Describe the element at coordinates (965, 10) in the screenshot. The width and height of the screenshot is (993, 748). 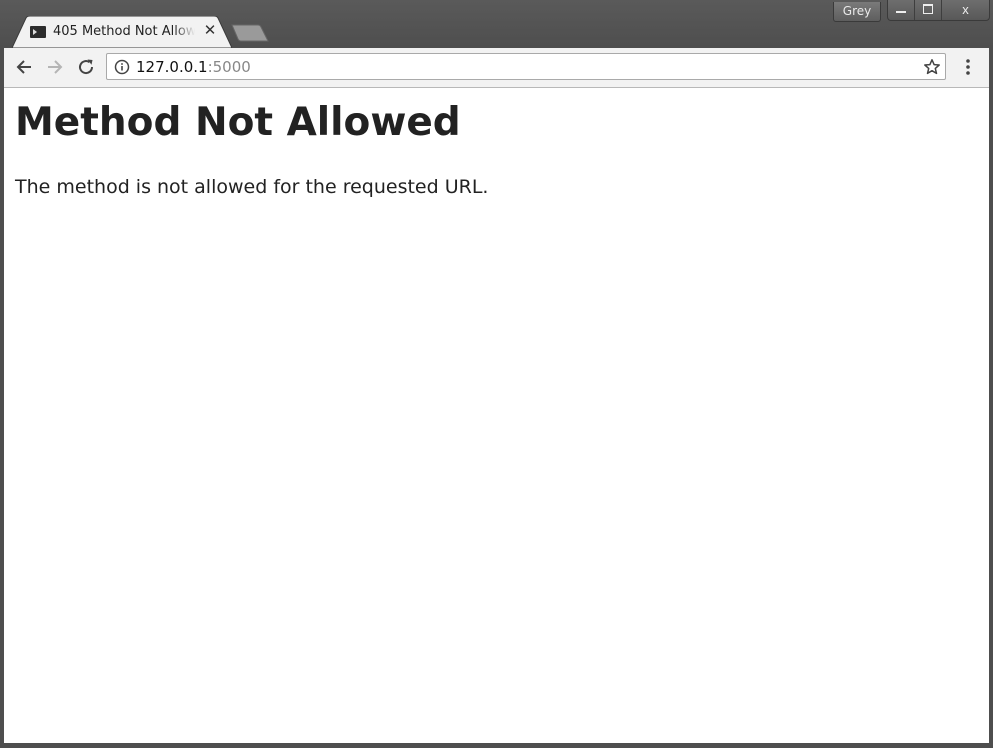
I see `window-close-button: x` at that location.